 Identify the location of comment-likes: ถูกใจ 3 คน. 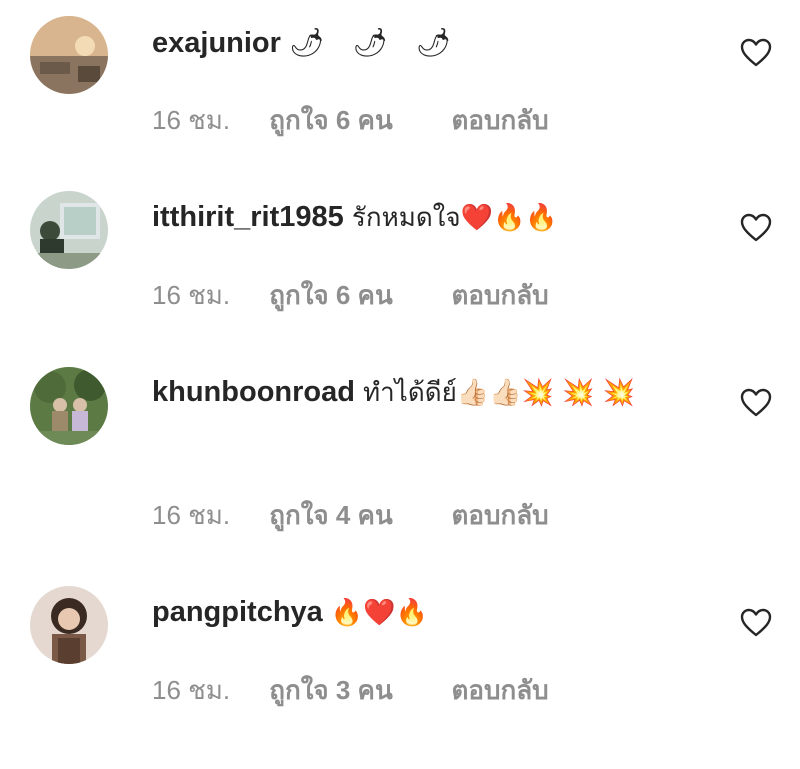
(356, 690).